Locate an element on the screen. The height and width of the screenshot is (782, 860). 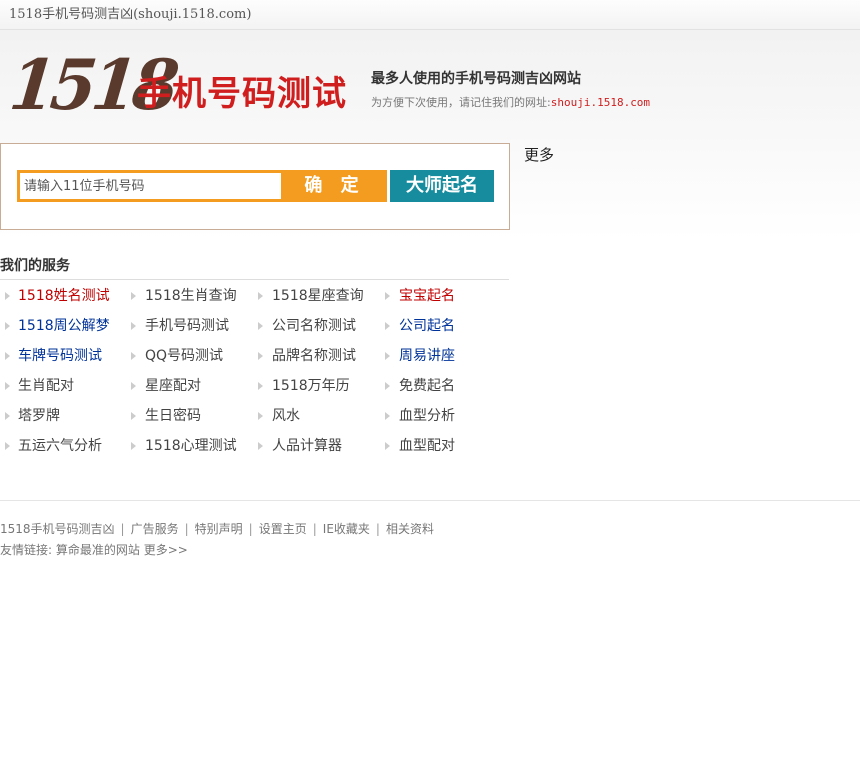
friend-link-item: 算命最准的网站 is located at coordinates (98, 550).